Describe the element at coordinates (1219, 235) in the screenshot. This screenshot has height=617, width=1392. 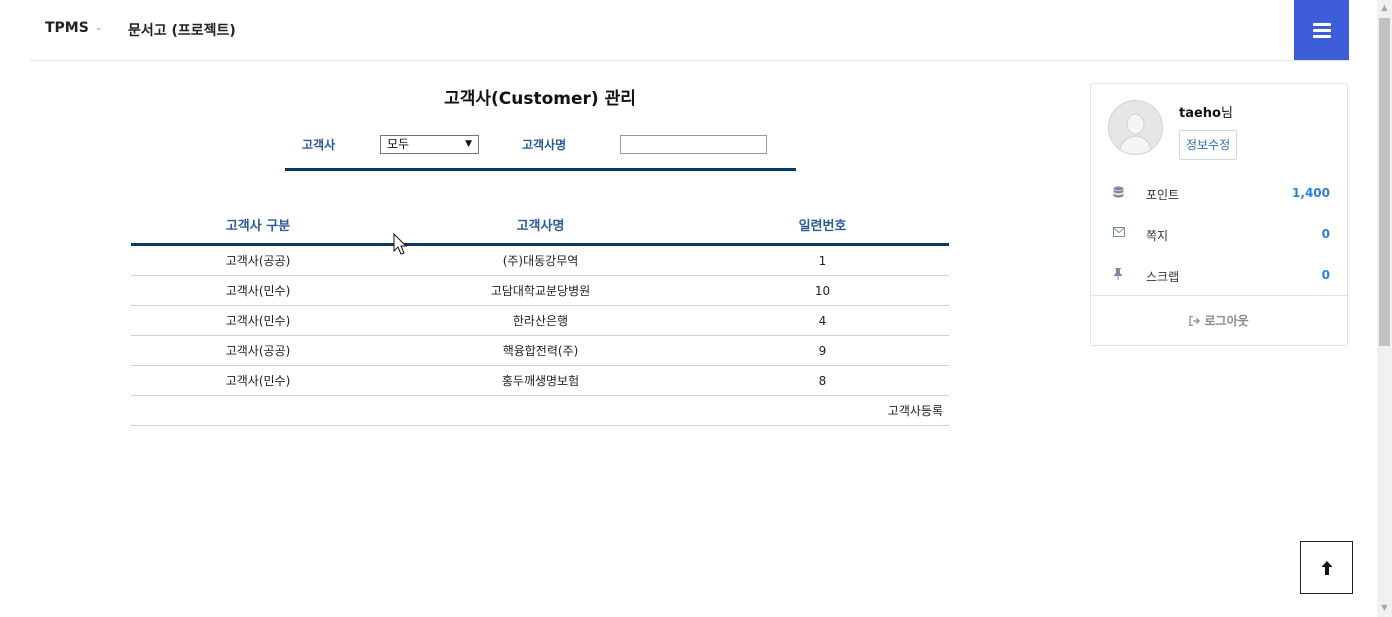
I see `messages-row: 쪽지 0` at that location.